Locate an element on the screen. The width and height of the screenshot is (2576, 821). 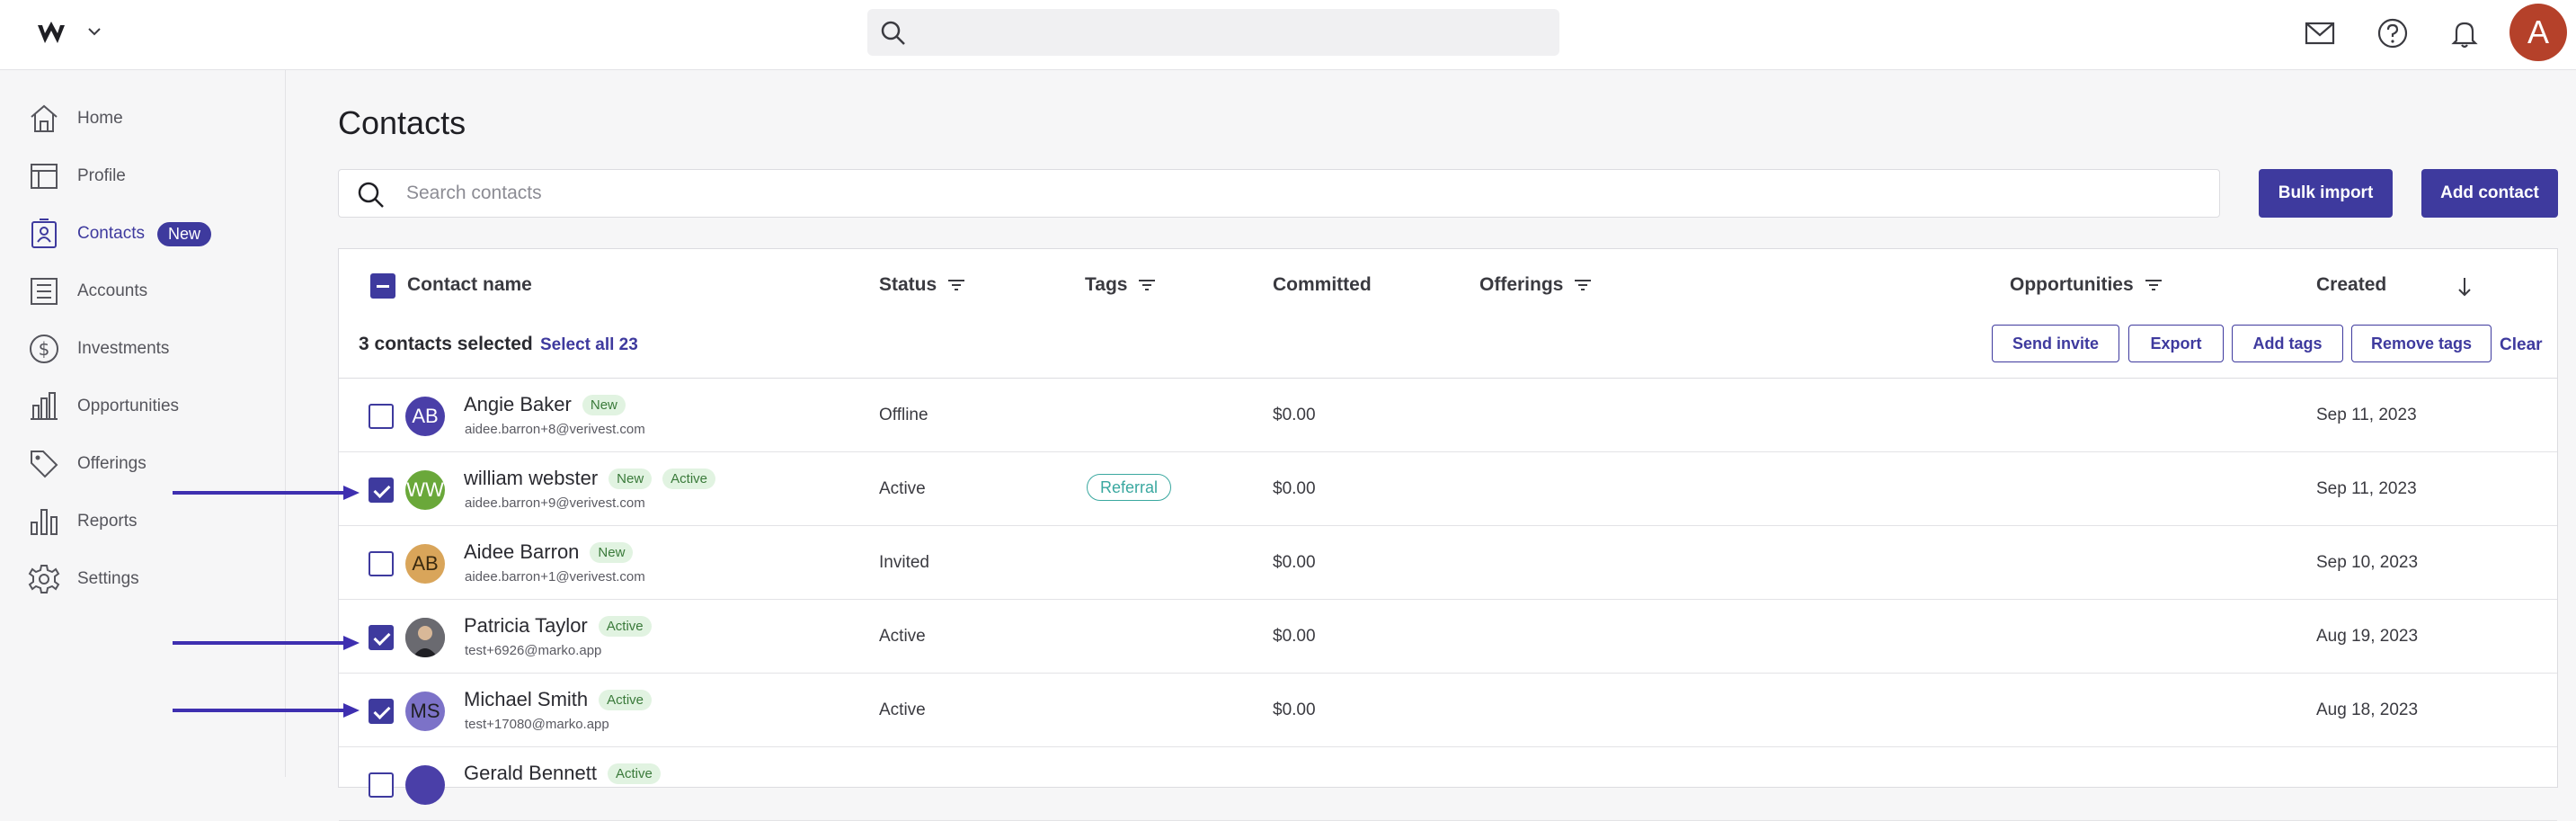
sidebar-item-label: Opportunities is located at coordinates (128, 406).